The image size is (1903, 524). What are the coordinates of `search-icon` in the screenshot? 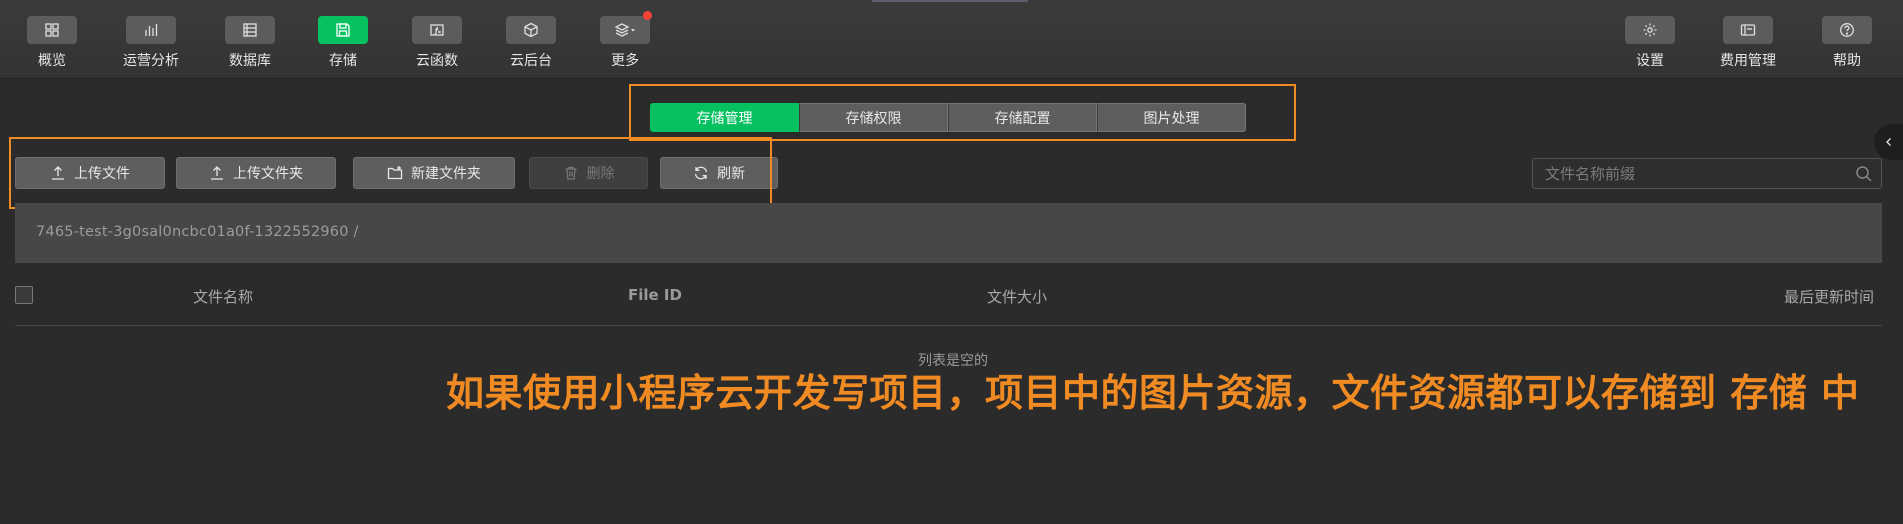 It's located at (1864, 174).